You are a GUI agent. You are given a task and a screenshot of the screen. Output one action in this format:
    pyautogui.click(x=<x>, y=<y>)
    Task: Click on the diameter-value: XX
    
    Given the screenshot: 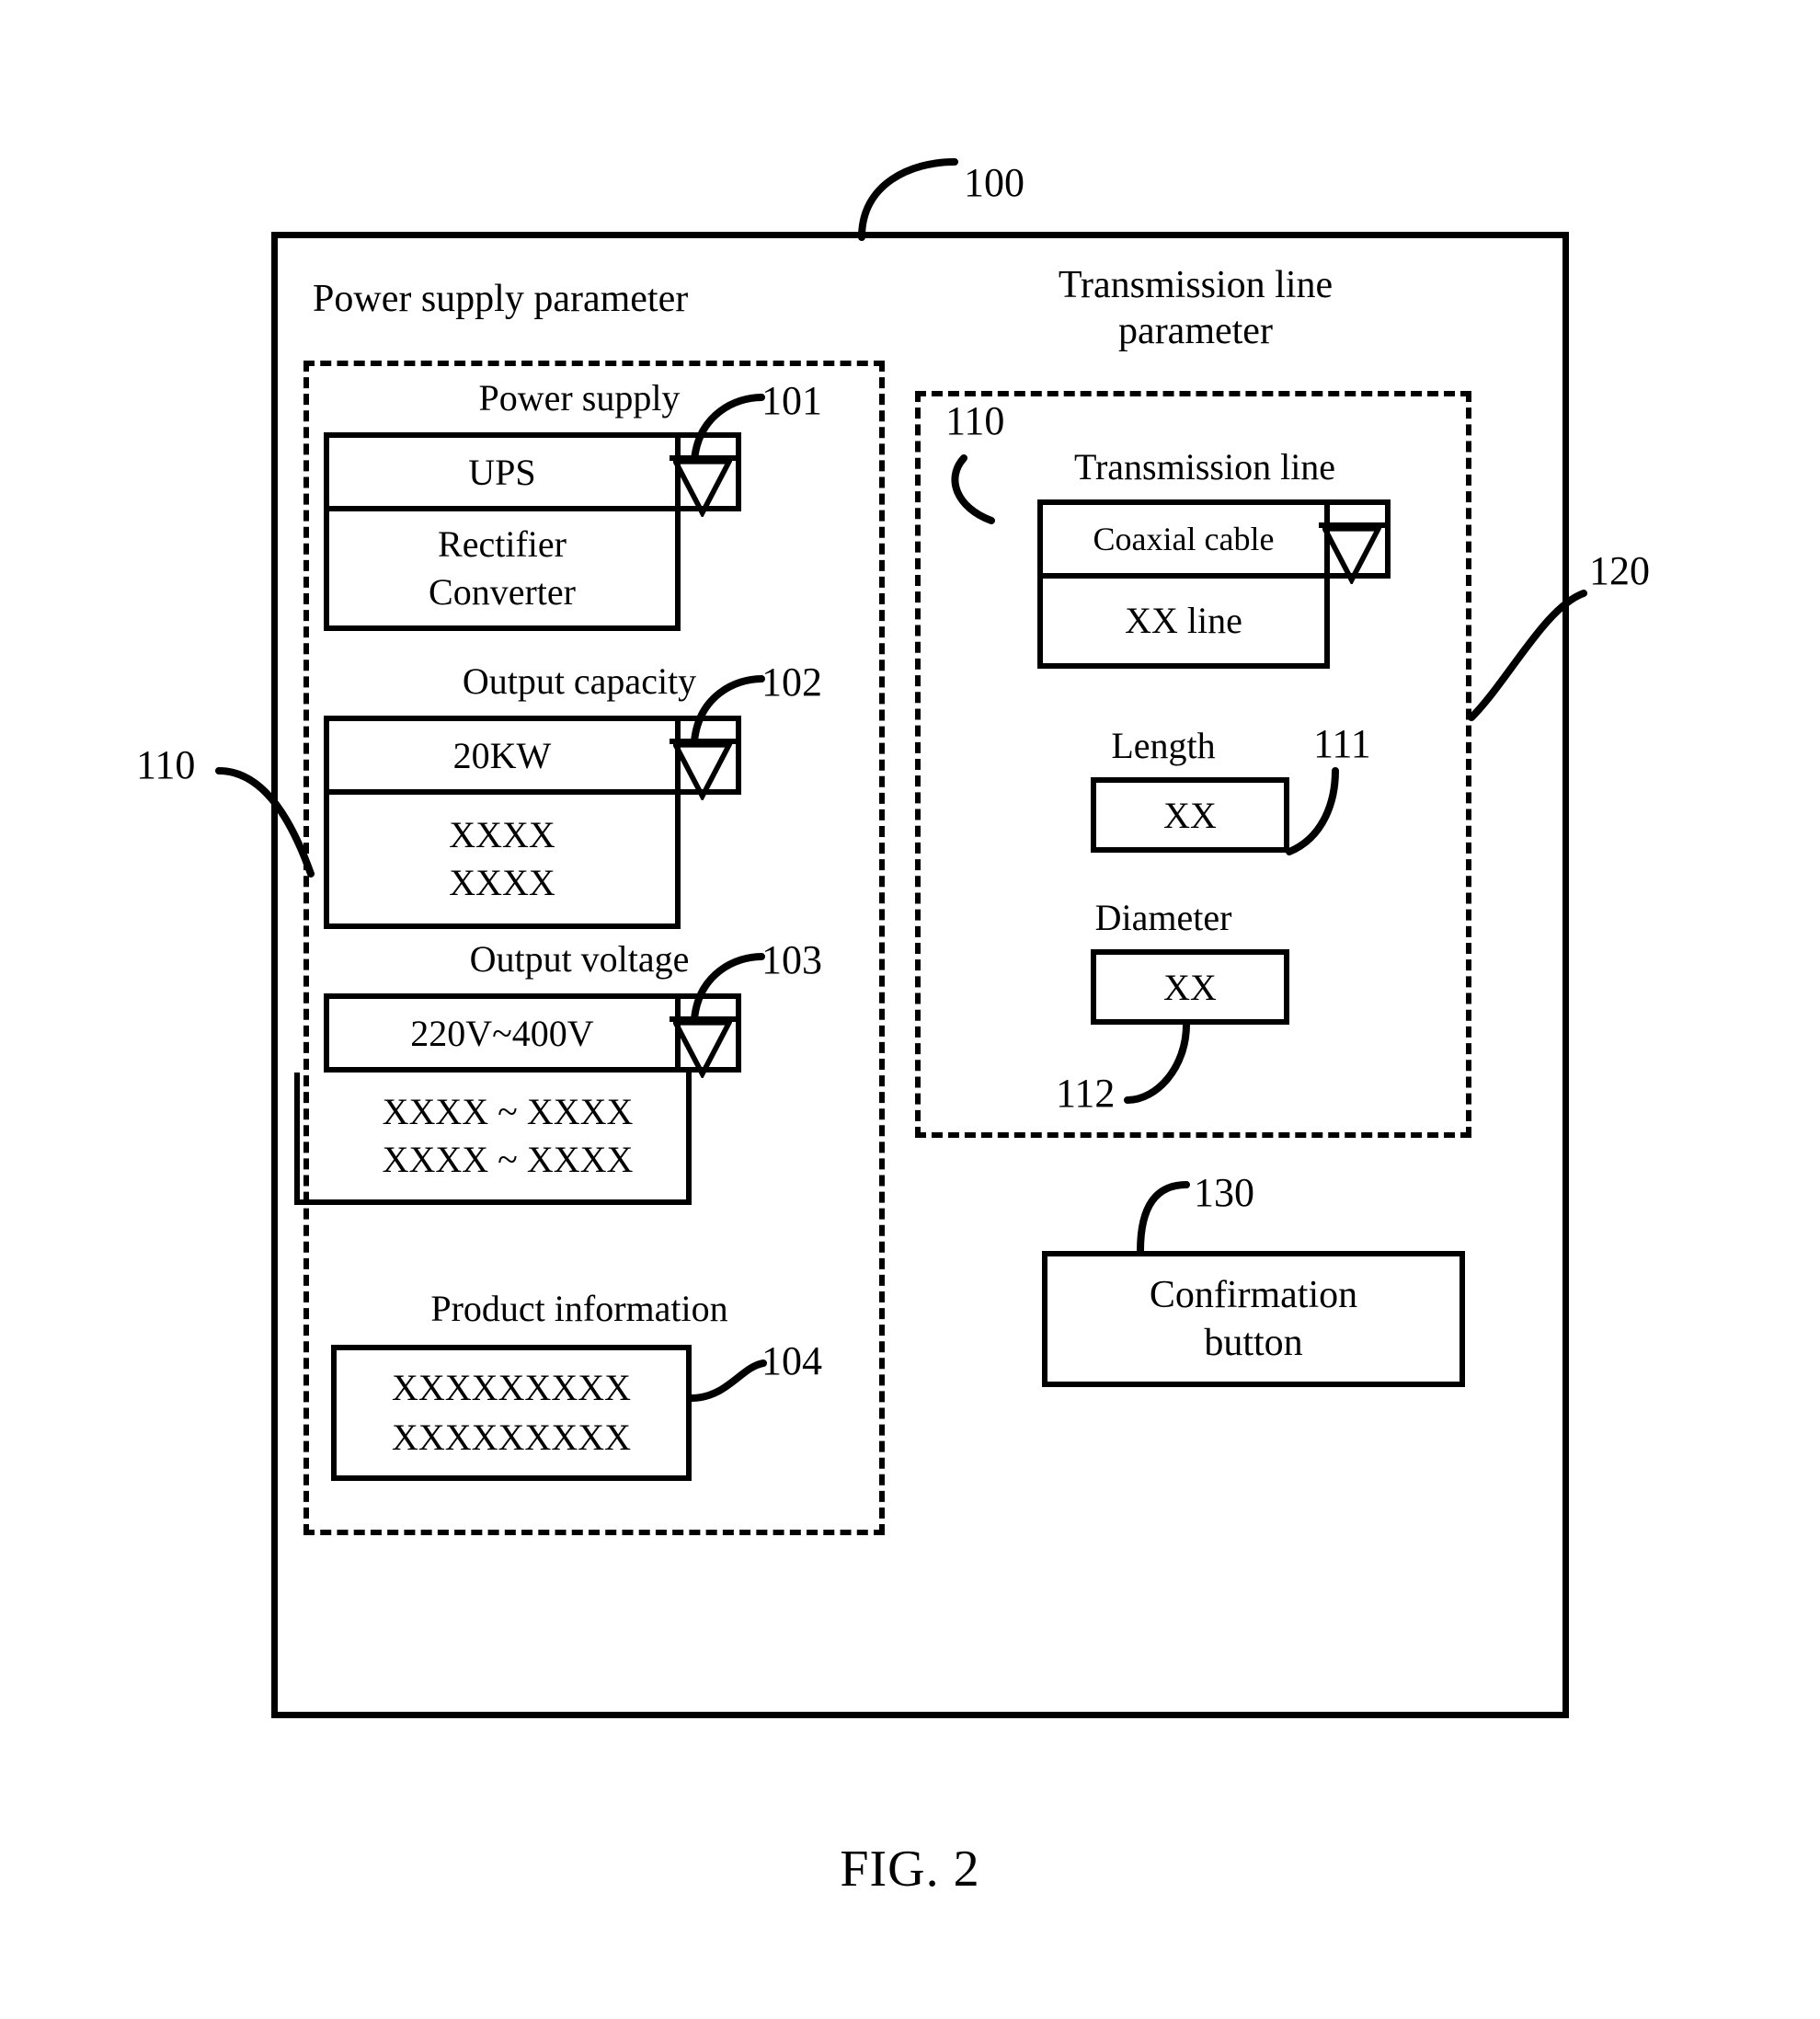 What is the action you would take?
    pyautogui.click(x=1190, y=987)
    